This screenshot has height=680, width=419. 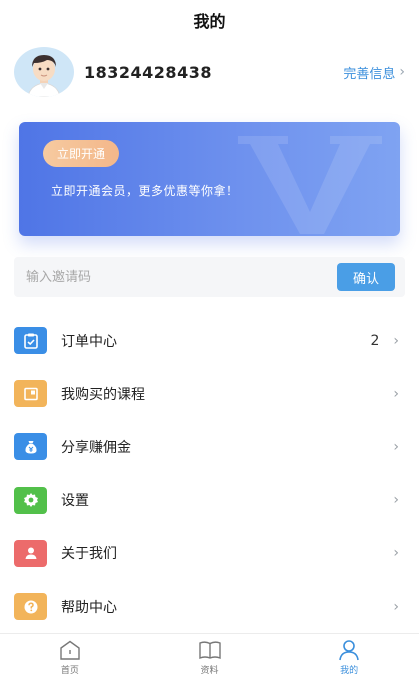 What do you see at coordinates (209, 340) in the screenshot?
I see `menu-item-orders: 订单中心 2 ›` at bounding box center [209, 340].